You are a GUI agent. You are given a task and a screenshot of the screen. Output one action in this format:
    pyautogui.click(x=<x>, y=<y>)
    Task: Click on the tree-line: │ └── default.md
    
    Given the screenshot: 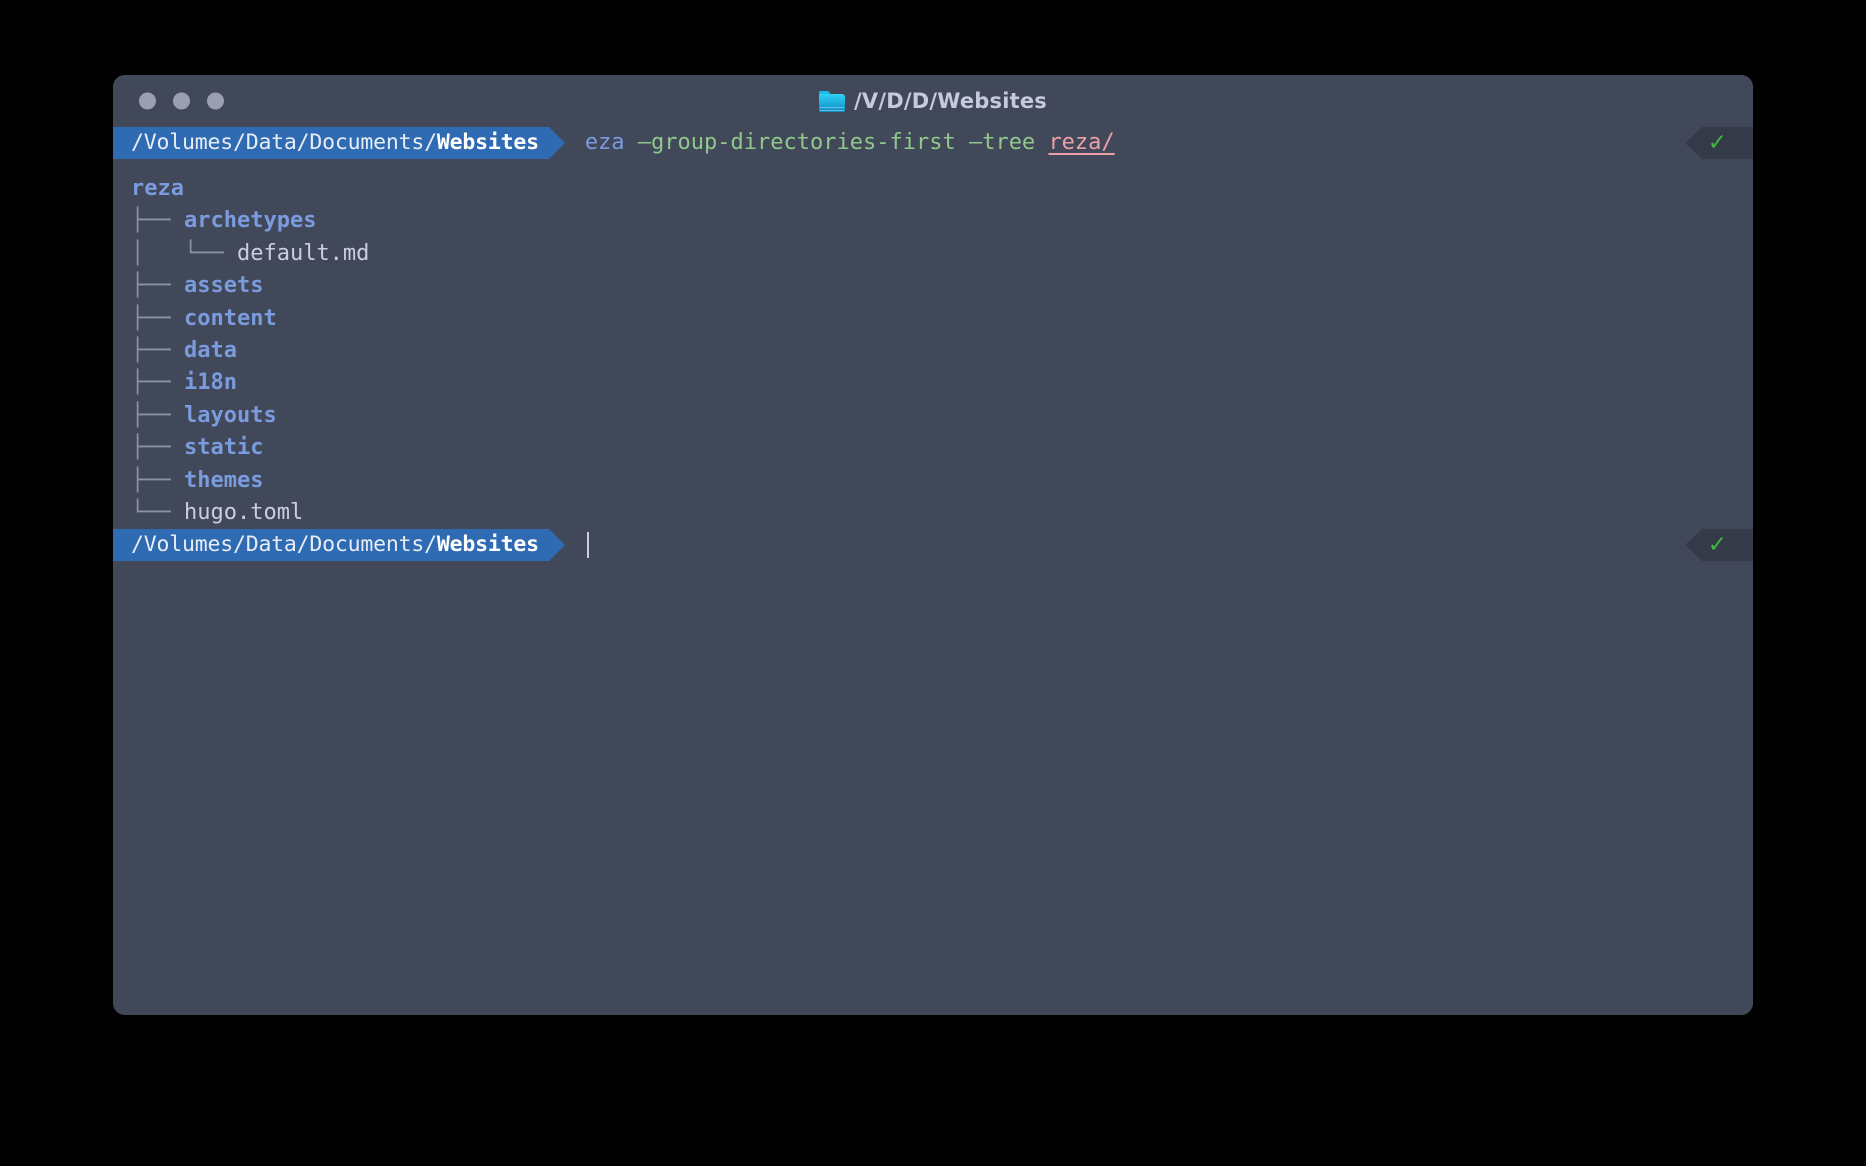 What is the action you would take?
    pyautogui.click(x=250, y=254)
    